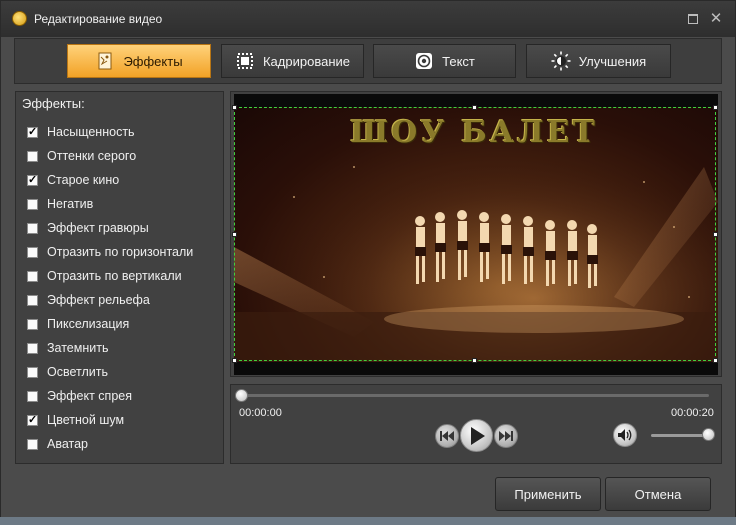  Describe the element at coordinates (153, 61) in the screenshot. I see `tab-effects-label: Эффекты` at that location.